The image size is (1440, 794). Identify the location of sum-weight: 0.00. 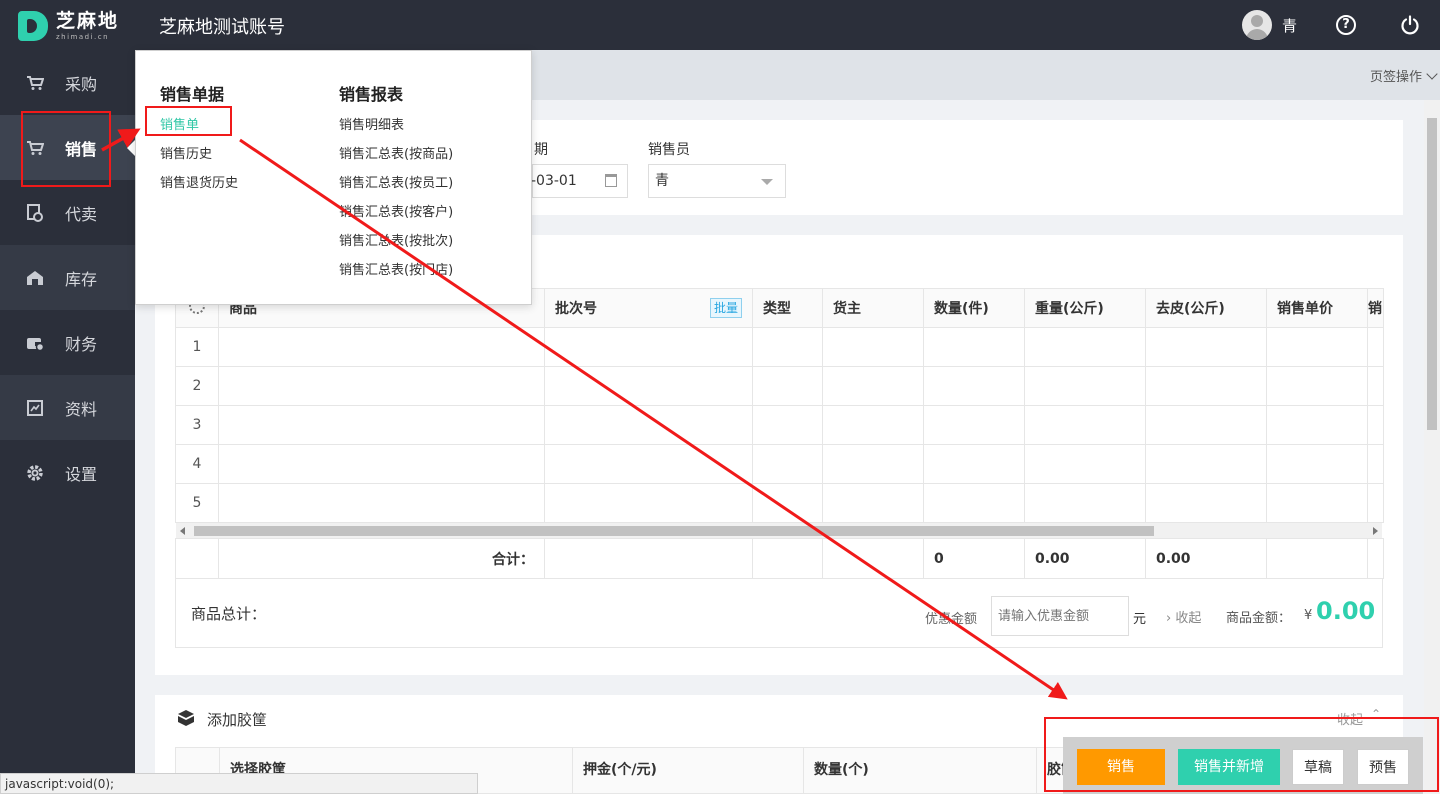
(1085, 558).